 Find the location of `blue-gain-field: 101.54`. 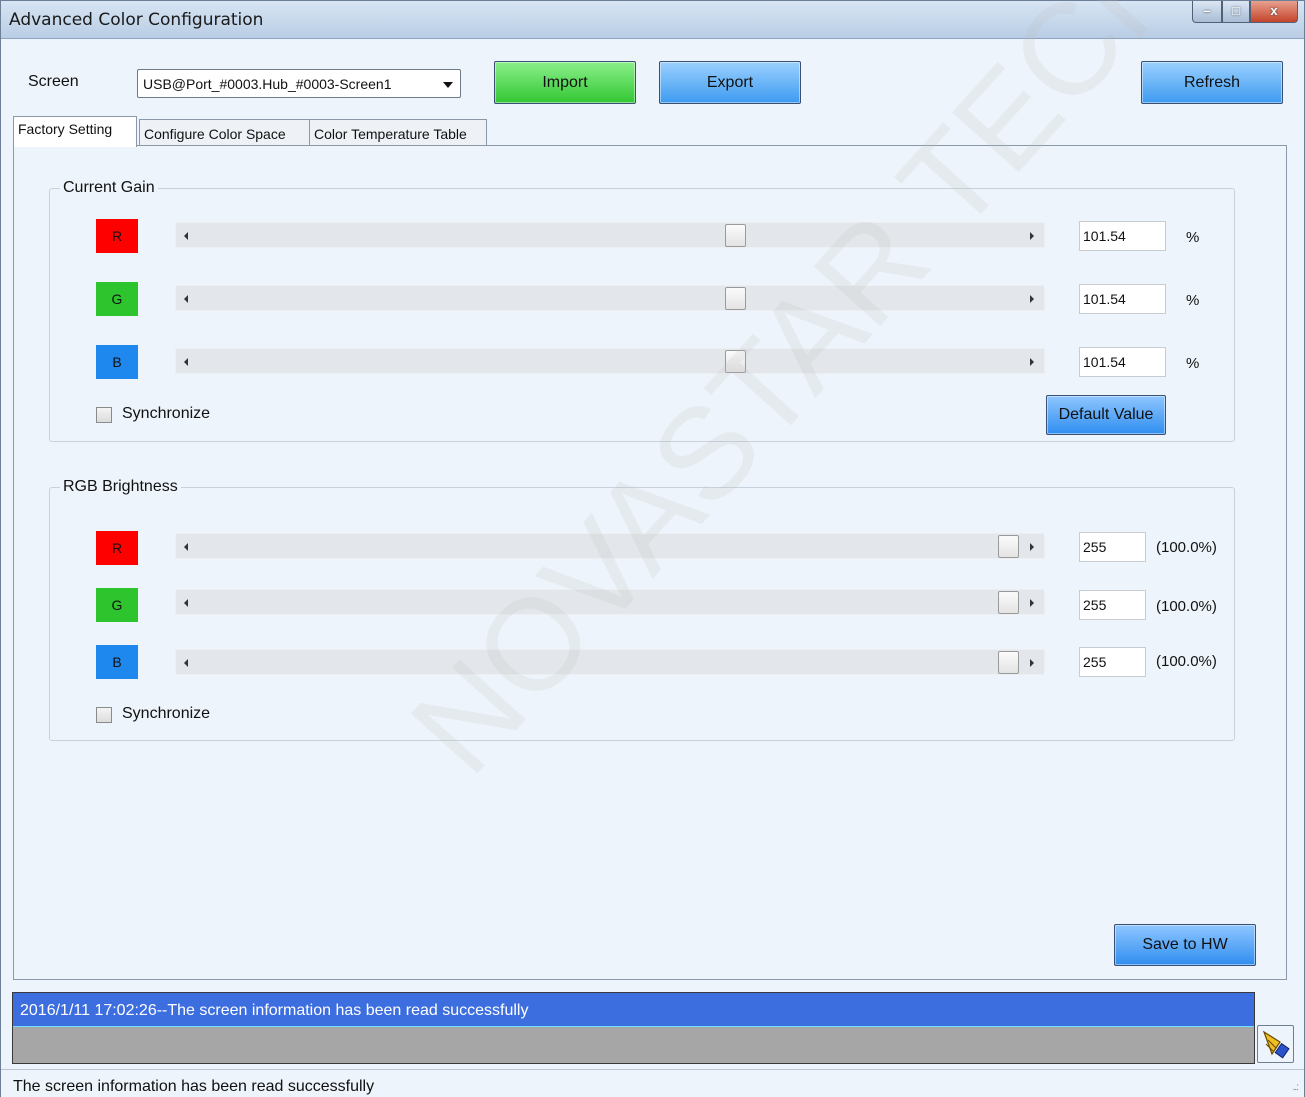

blue-gain-field: 101.54 is located at coordinates (1122, 362).